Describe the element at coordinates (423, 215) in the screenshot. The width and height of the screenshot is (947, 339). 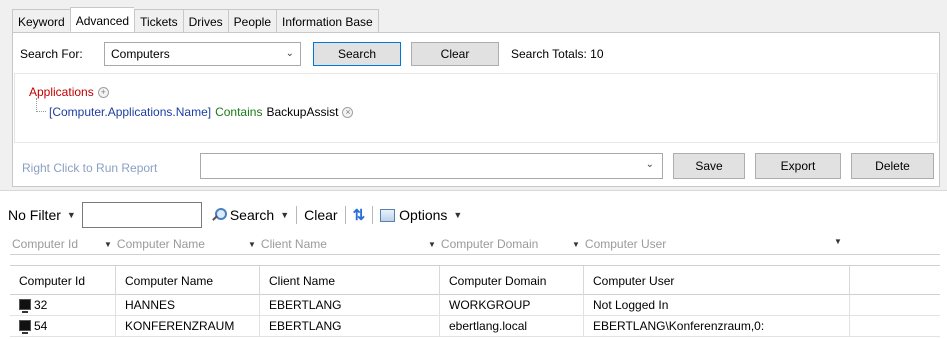
I see `options-label: Options` at that location.